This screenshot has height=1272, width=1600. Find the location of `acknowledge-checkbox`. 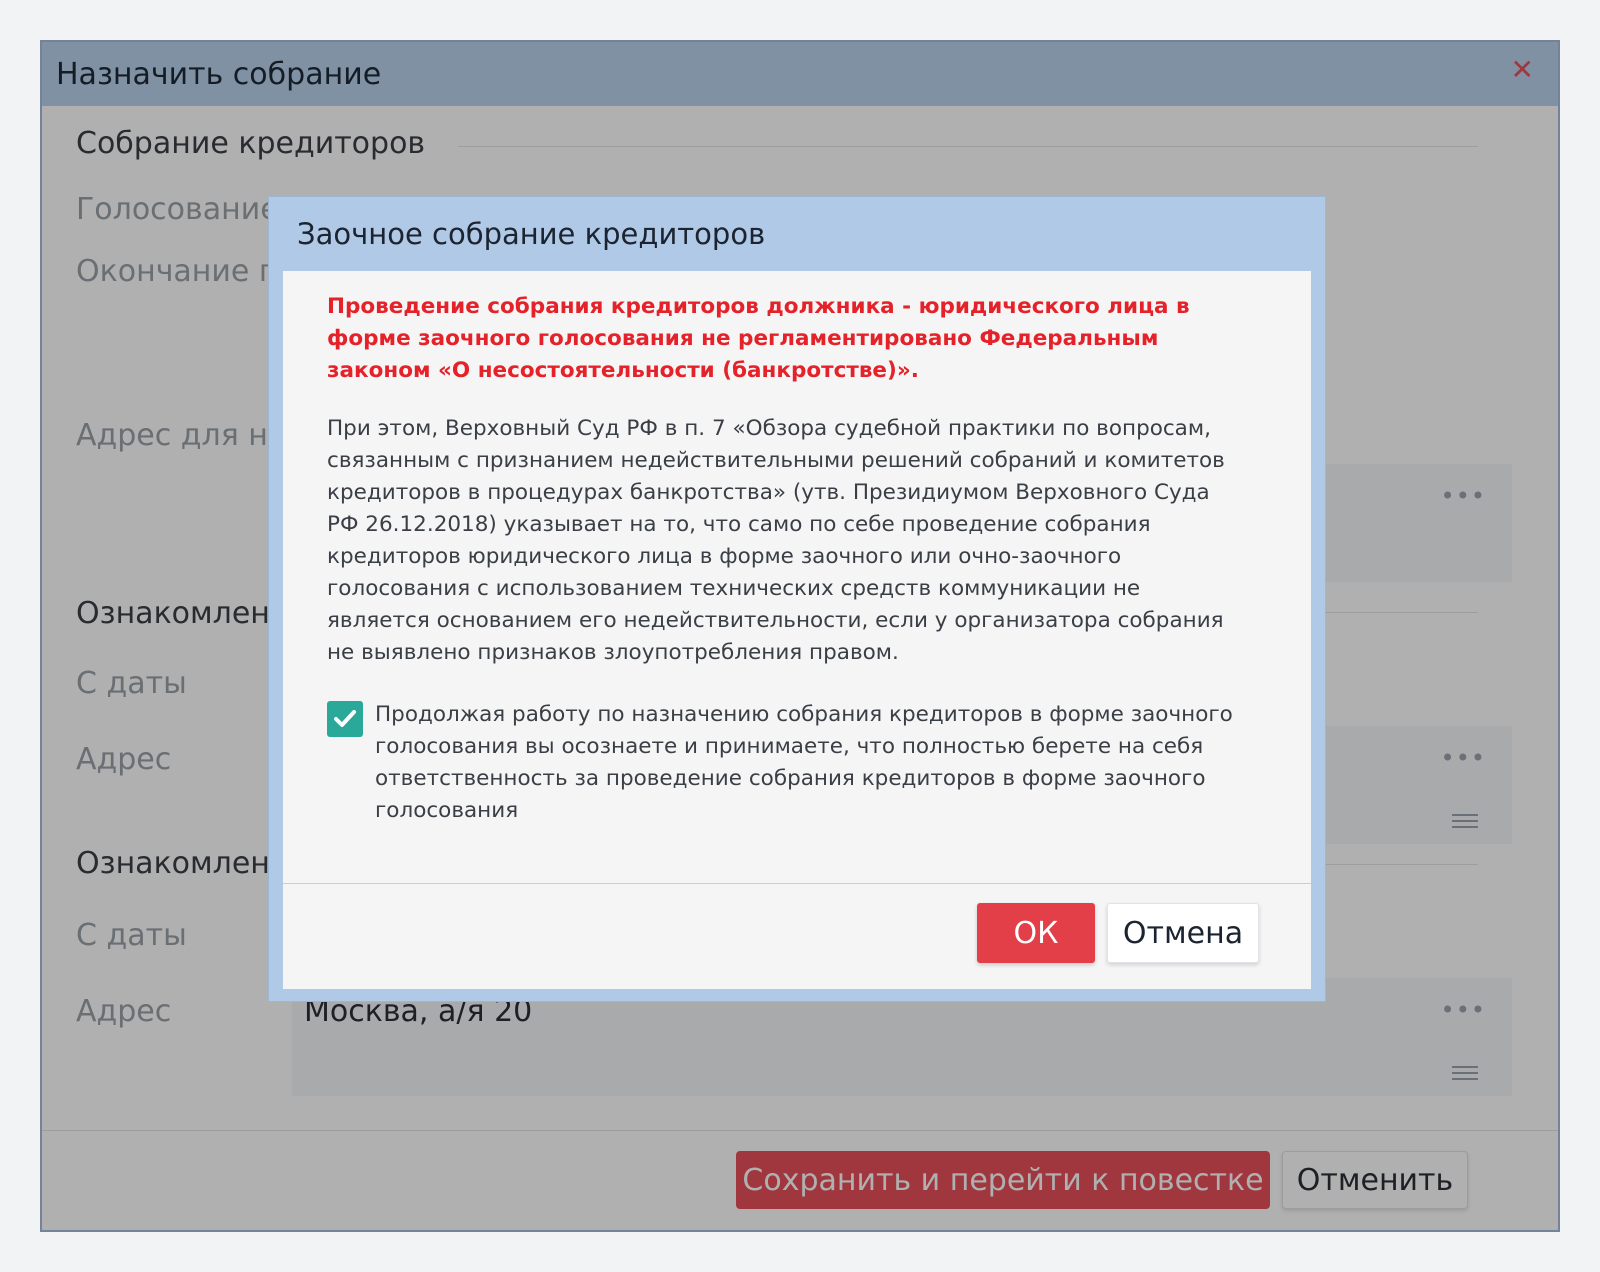

acknowledge-checkbox is located at coordinates (345, 719).